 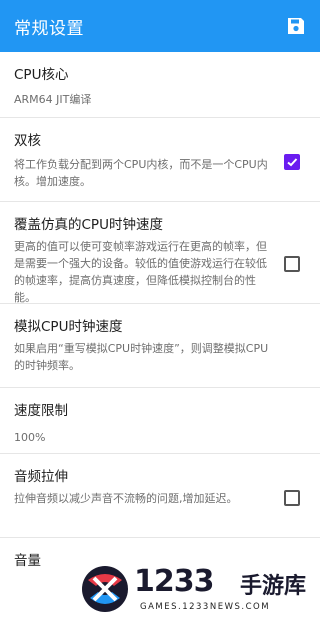 I want to click on setting-cpu-core: CPU核心 ARM64 JIT编译, so click(x=160, y=85).